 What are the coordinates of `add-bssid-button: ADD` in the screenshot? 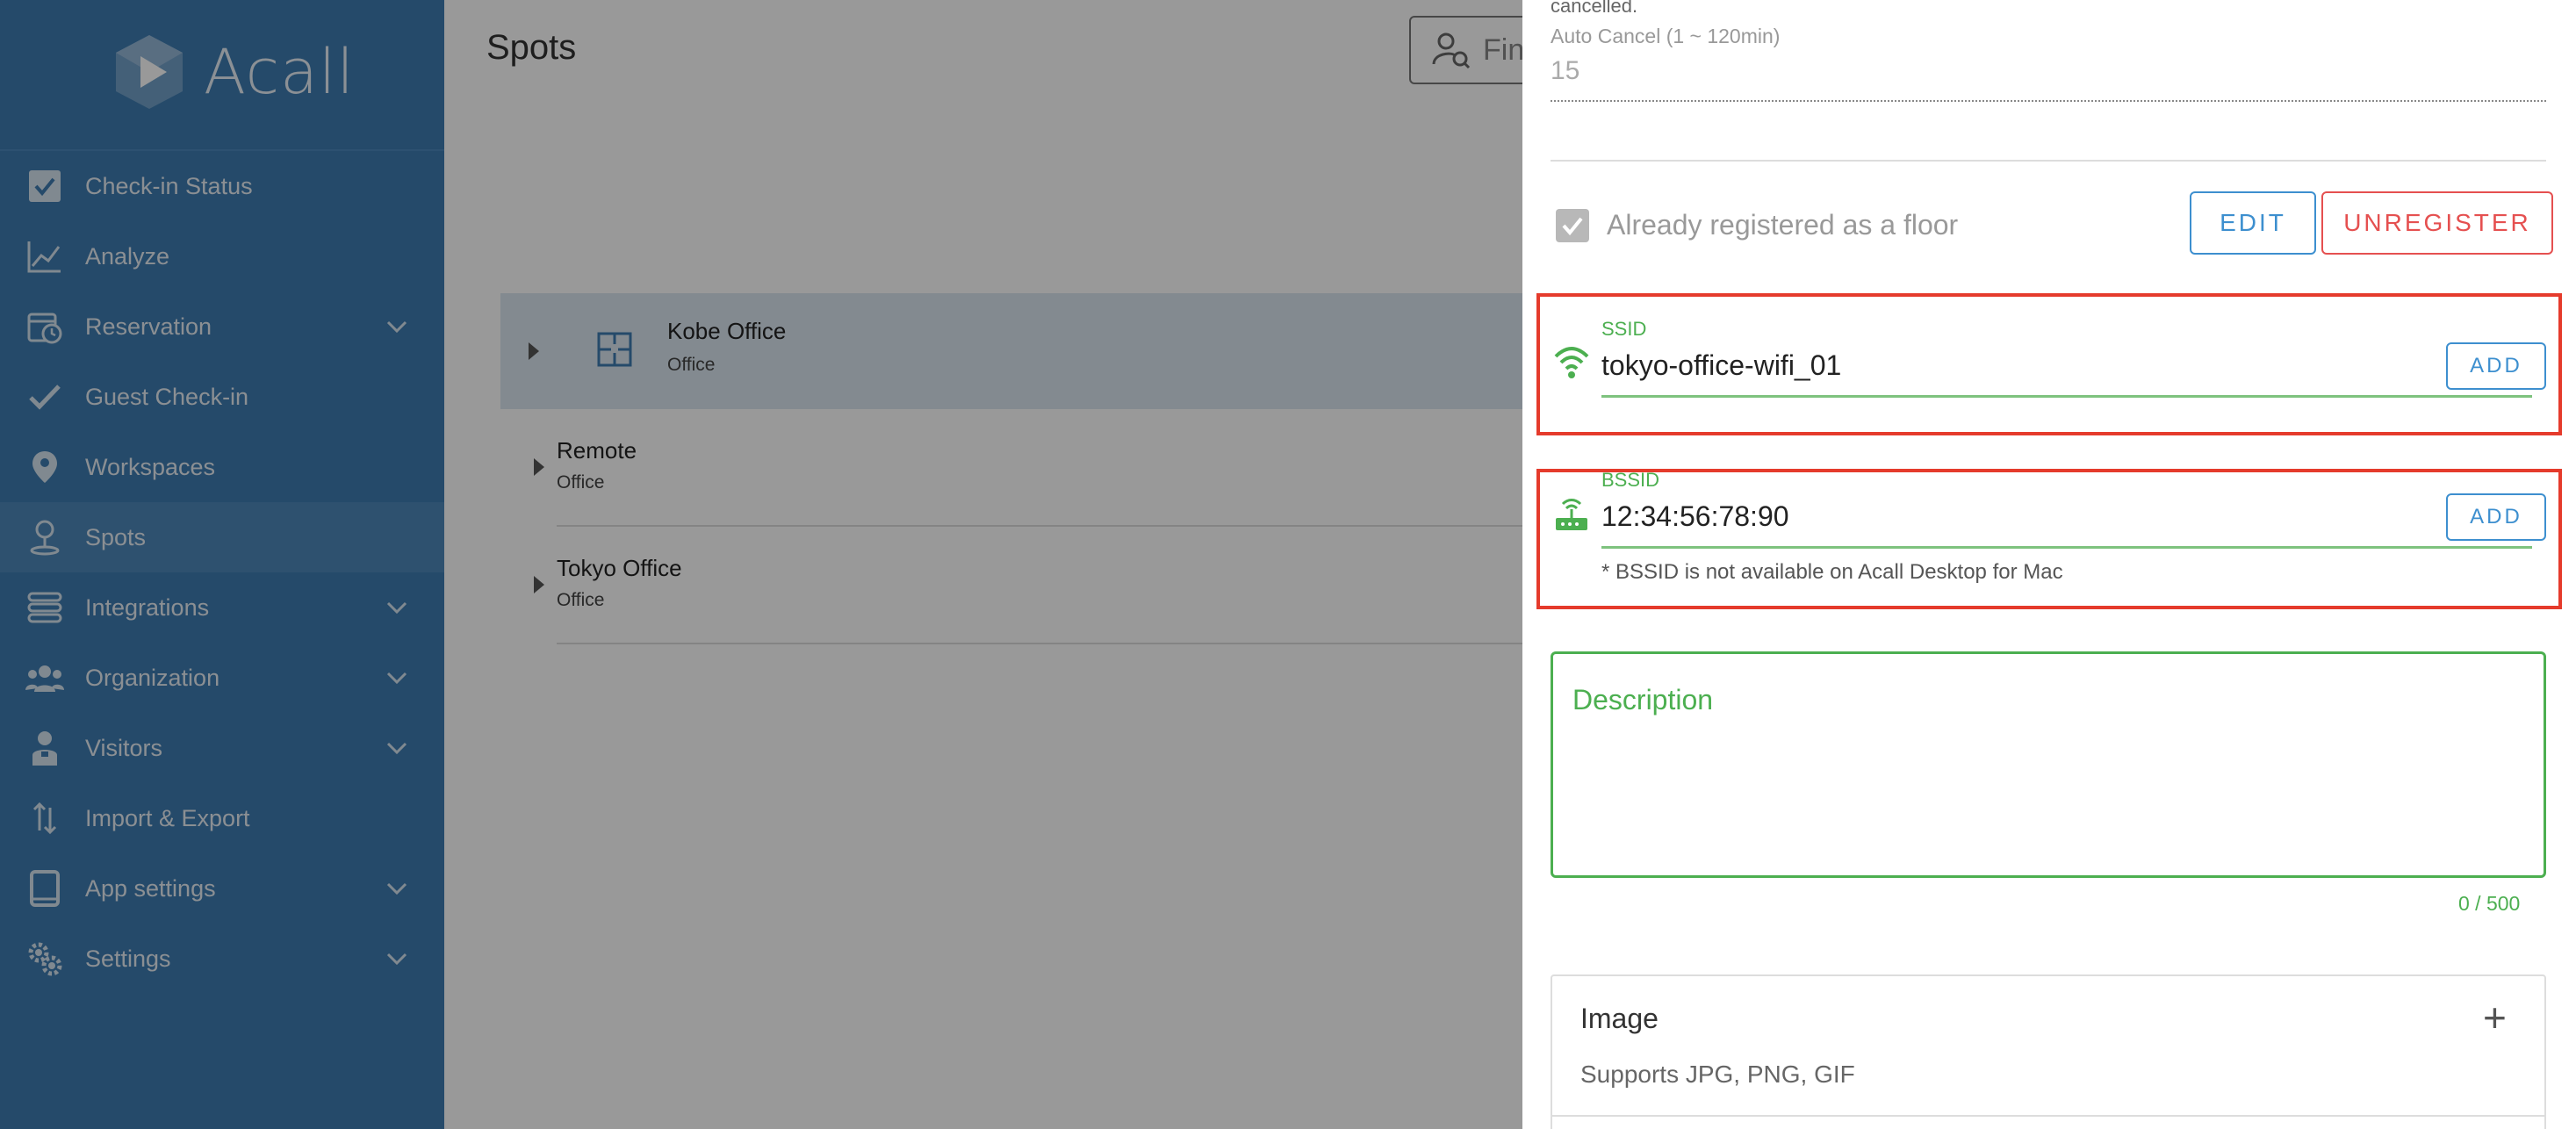 It's located at (2496, 517).